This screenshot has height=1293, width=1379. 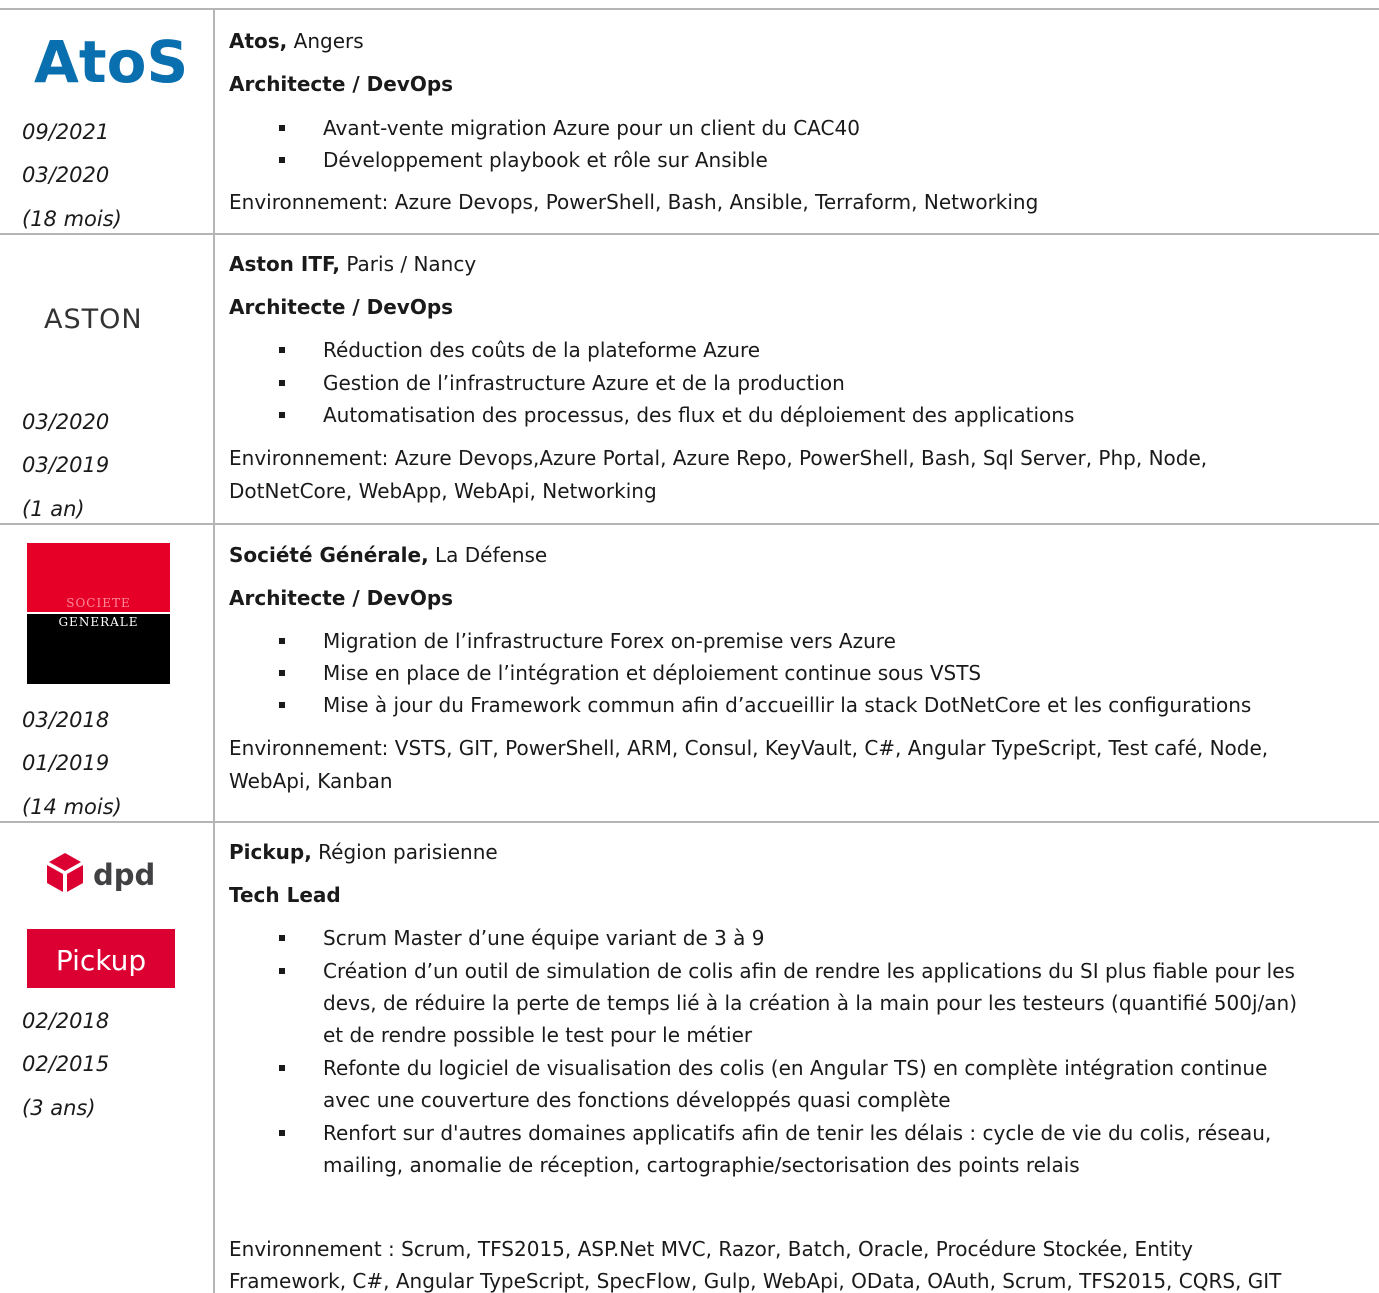 What do you see at coordinates (59, 1108) in the screenshot?
I see `duration: (3 ans)` at bounding box center [59, 1108].